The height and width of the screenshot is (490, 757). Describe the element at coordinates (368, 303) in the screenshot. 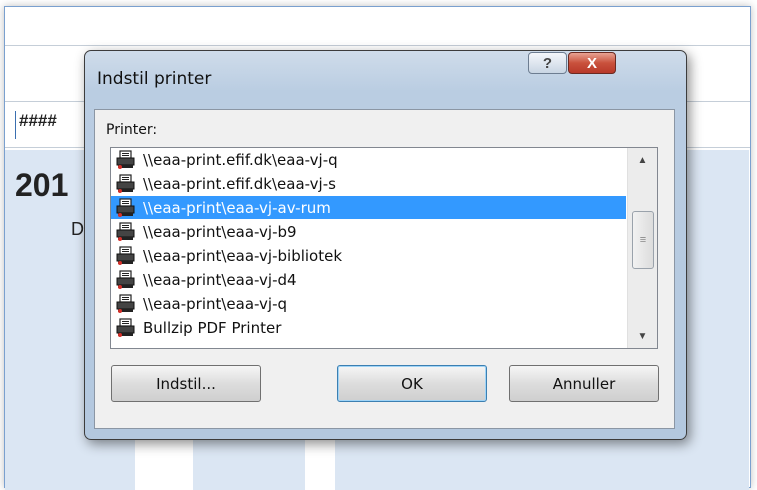

I see `printer-list-item: \\eaa-print\eaa-vj-q` at that location.